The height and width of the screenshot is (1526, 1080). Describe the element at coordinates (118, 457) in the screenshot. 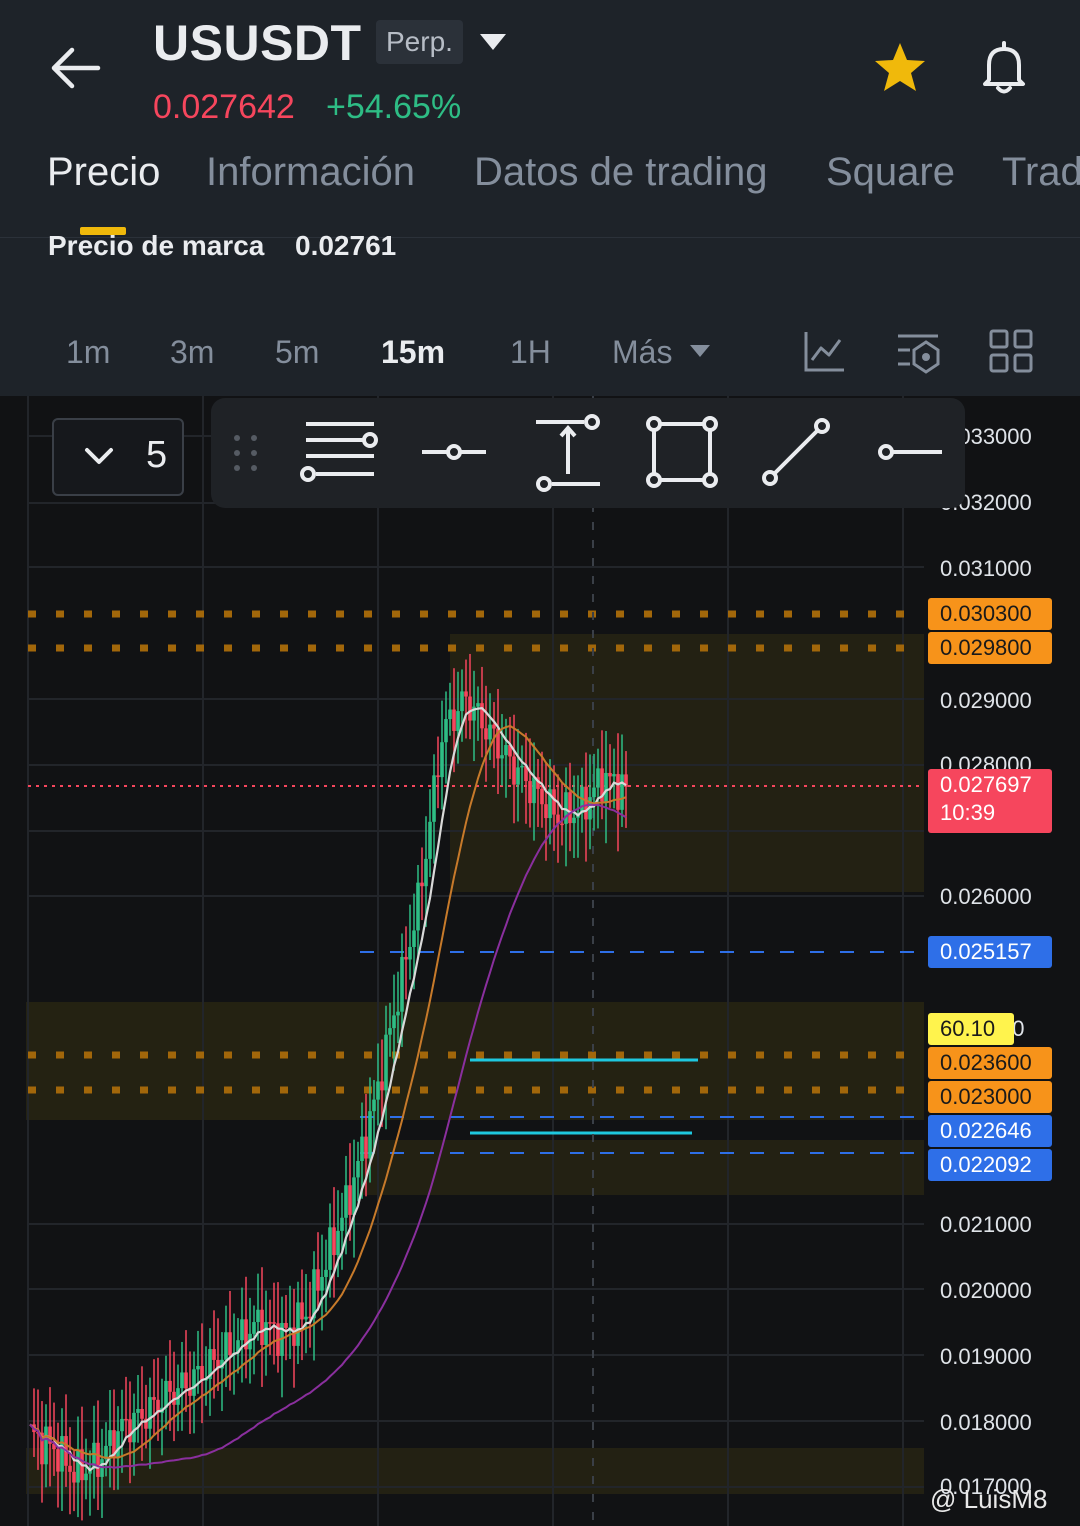

I see `drawing-count-toggle: 5` at that location.